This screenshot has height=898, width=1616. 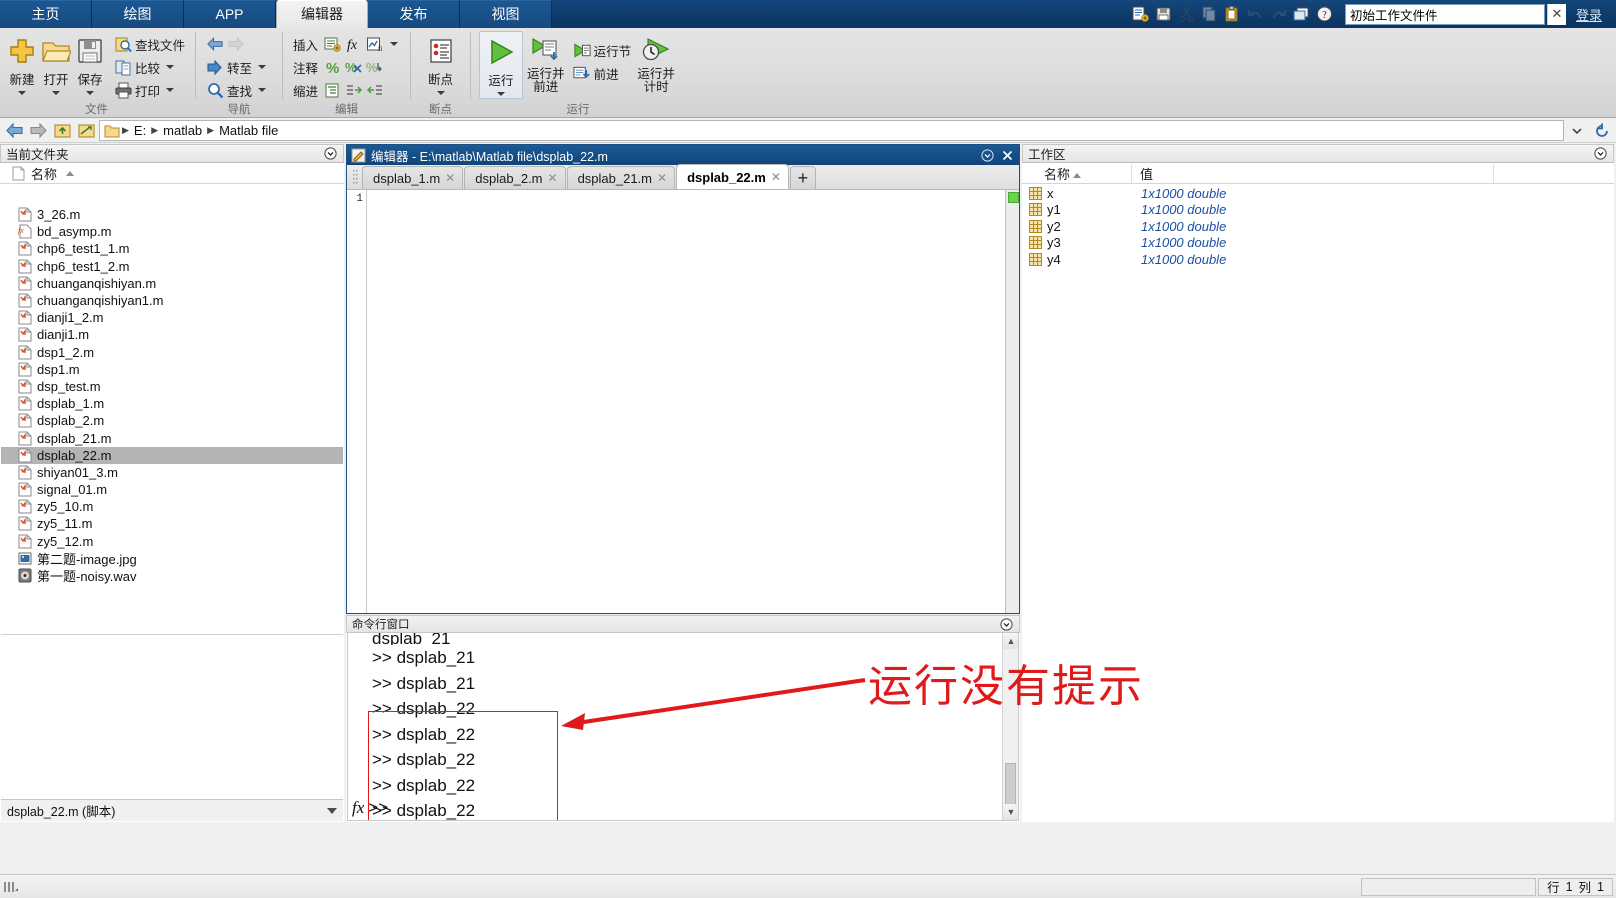 What do you see at coordinates (46, 14) in the screenshot?
I see `ribbon-tab-home: 主页` at bounding box center [46, 14].